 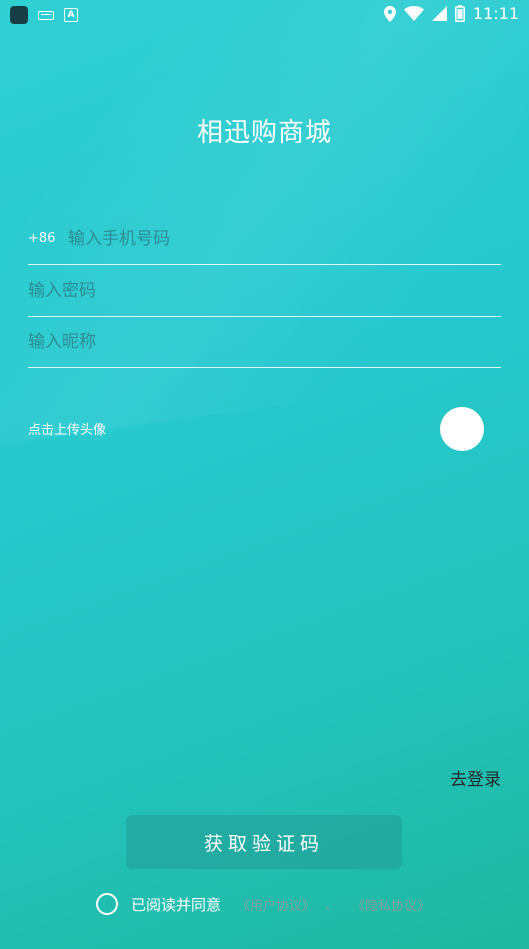 What do you see at coordinates (459, 13) in the screenshot?
I see `battery-icon` at bounding box center [459, 13].